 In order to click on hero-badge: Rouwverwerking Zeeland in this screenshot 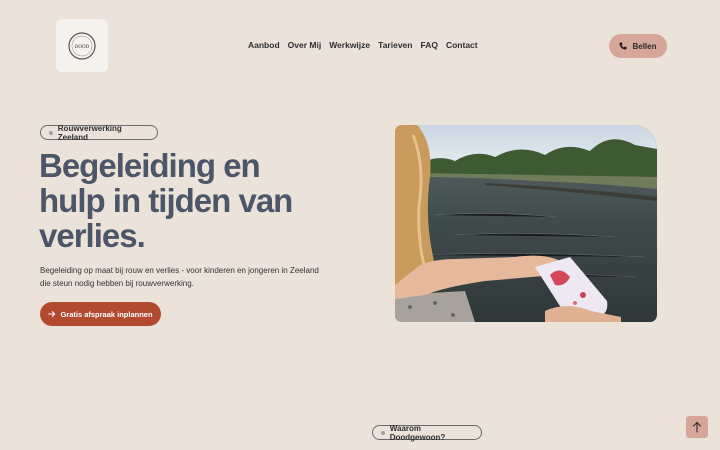, I will do `click(99, 132)`.